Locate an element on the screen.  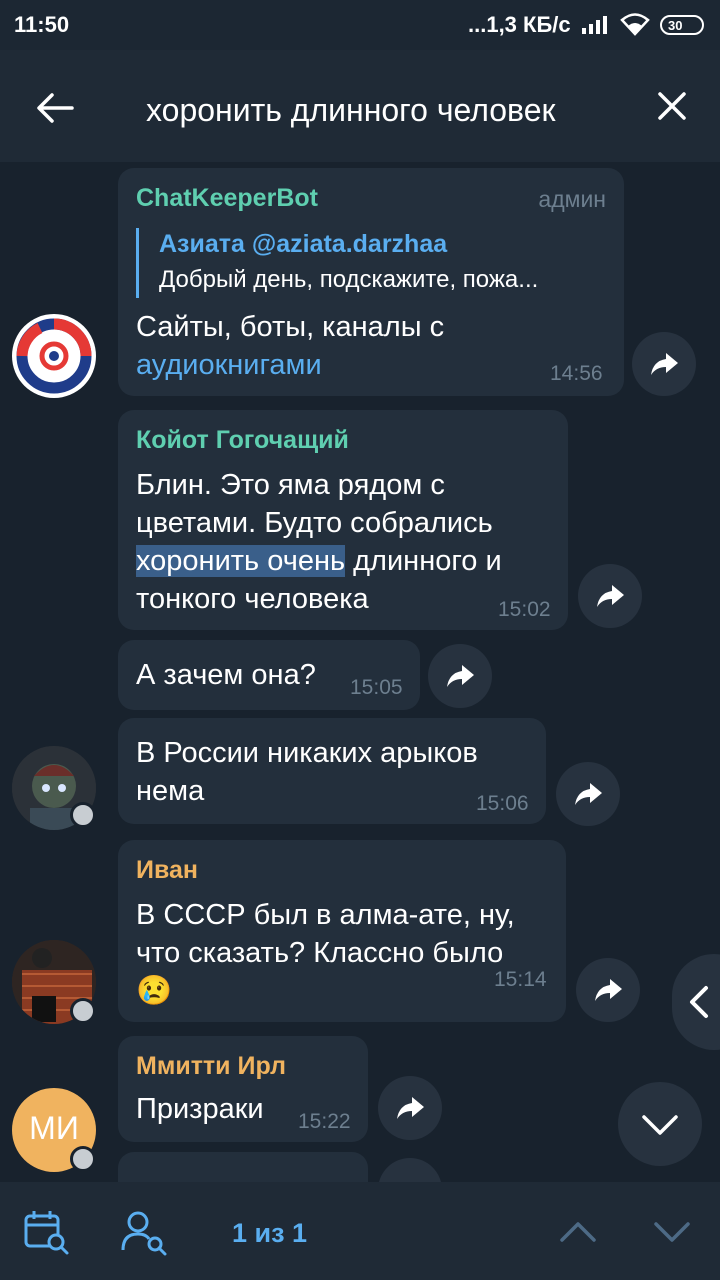
signal-icon is located at coordinates (594, 25).